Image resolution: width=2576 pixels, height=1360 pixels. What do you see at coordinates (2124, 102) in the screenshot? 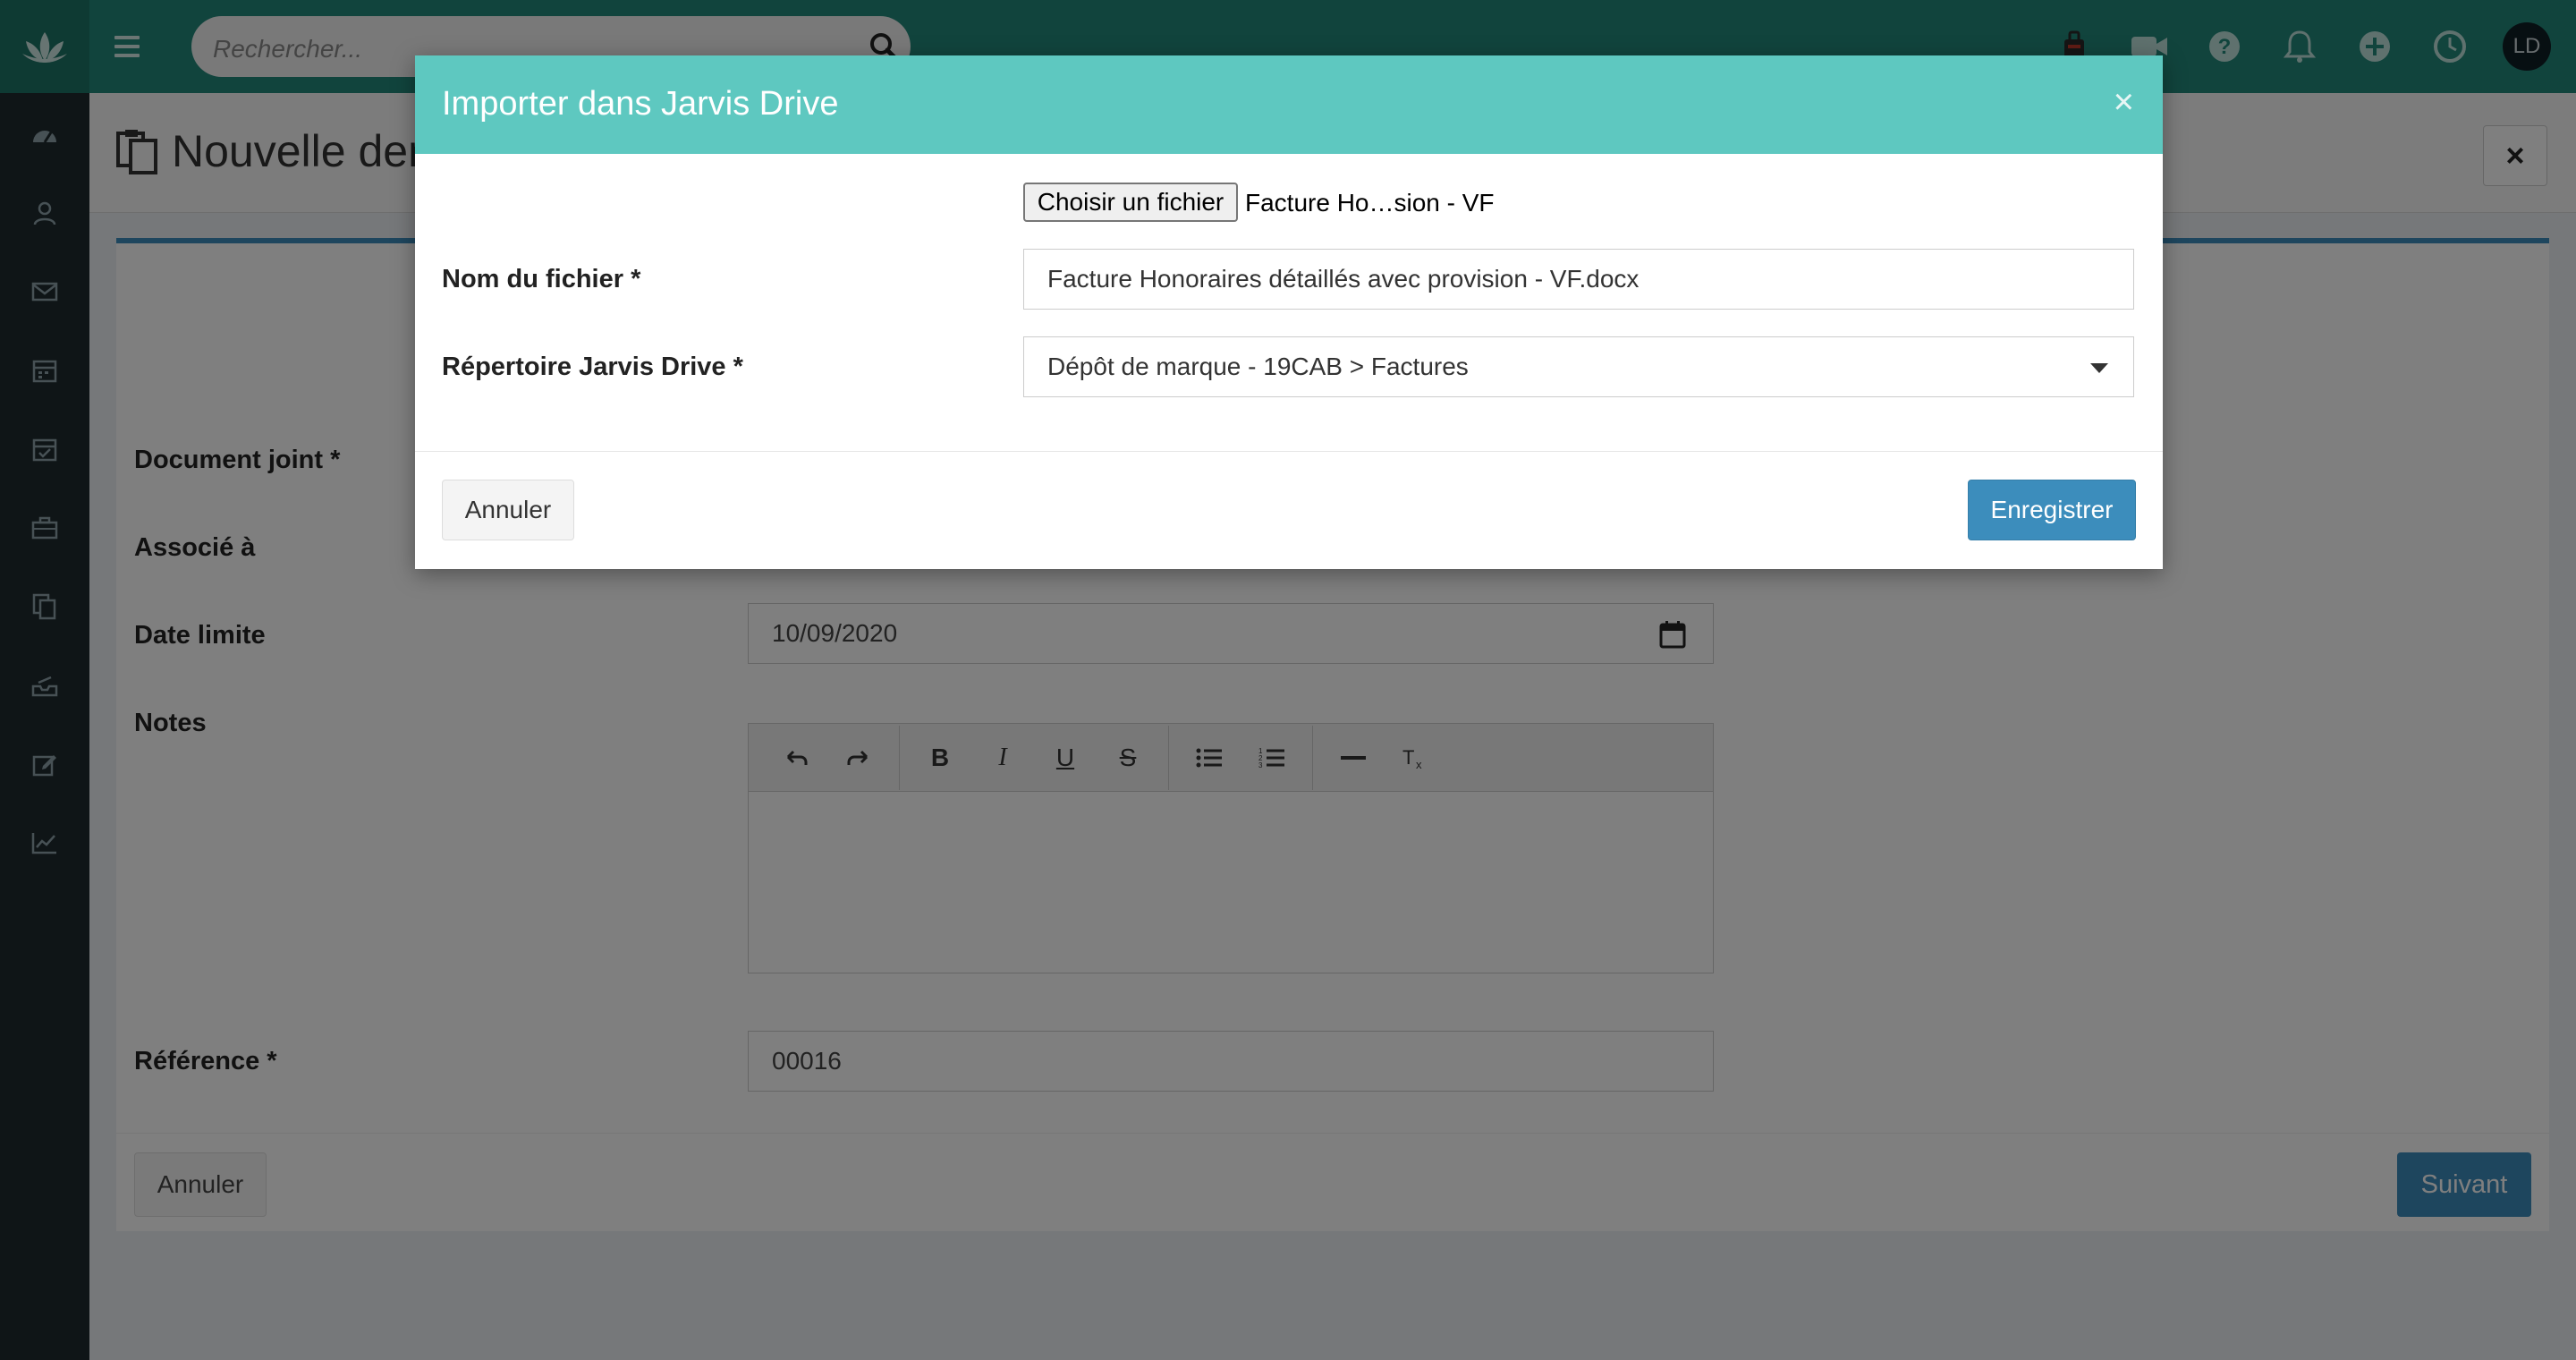
I see `close-icon: ×` at bounding box center [2124, 102].